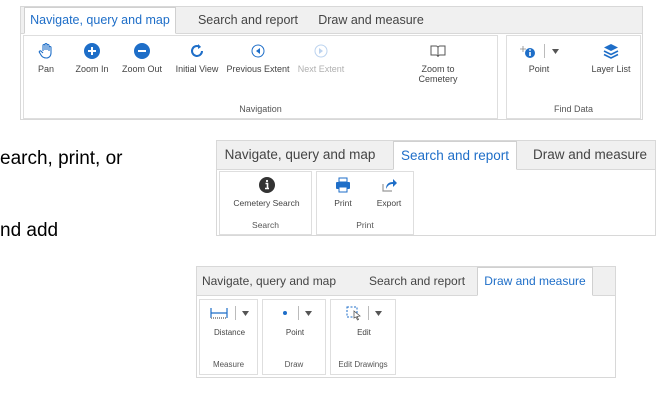 This screenshot has height=408, width=663. Describe the element at coordinates (321, 51) in the screenshot. I see `arrow-right-icon` at that location.